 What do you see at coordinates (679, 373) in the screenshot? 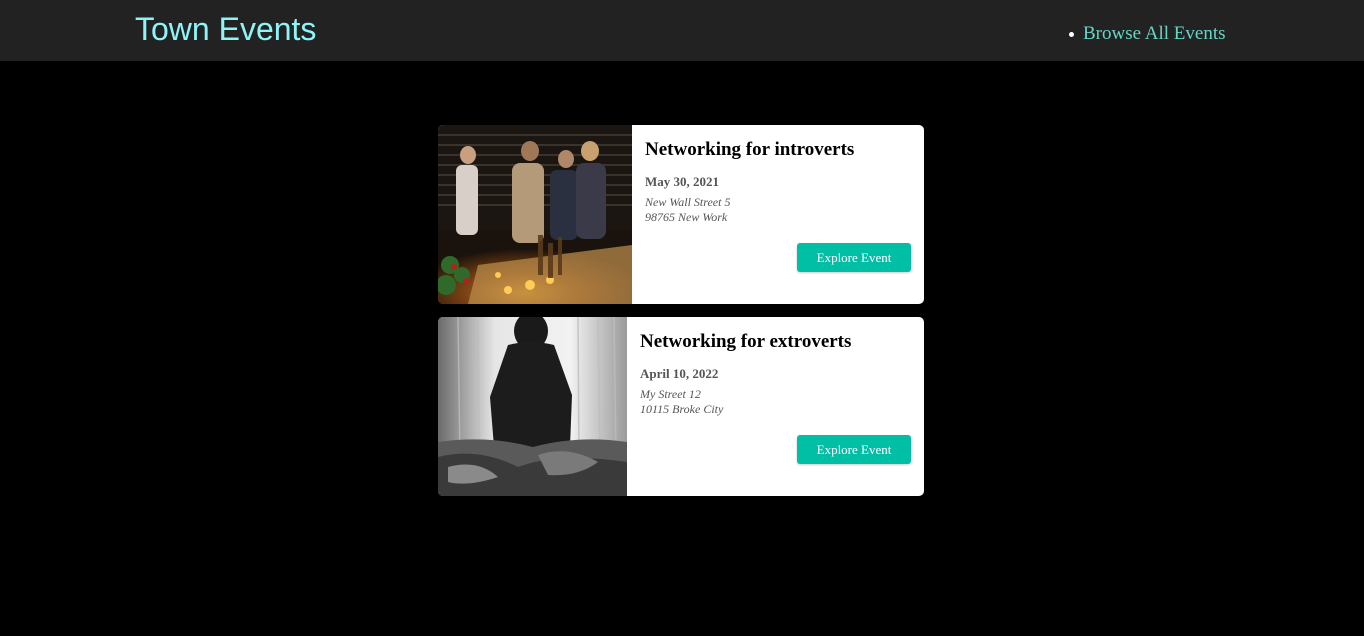
I see `event-date: April 10, 2022` at bounding box center [679, 373].